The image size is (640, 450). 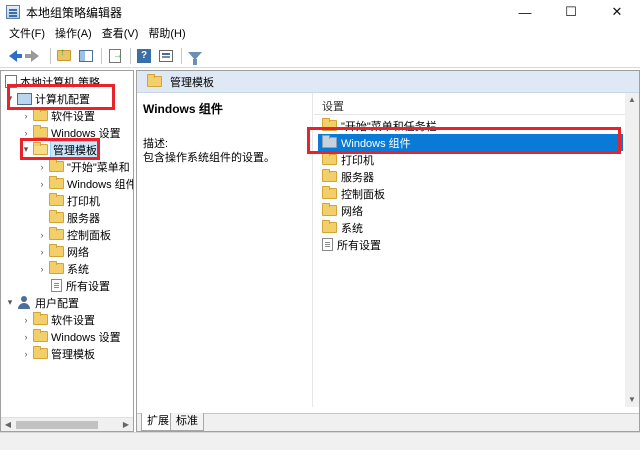 I want to click on back-button, so click(x=13, y=56).